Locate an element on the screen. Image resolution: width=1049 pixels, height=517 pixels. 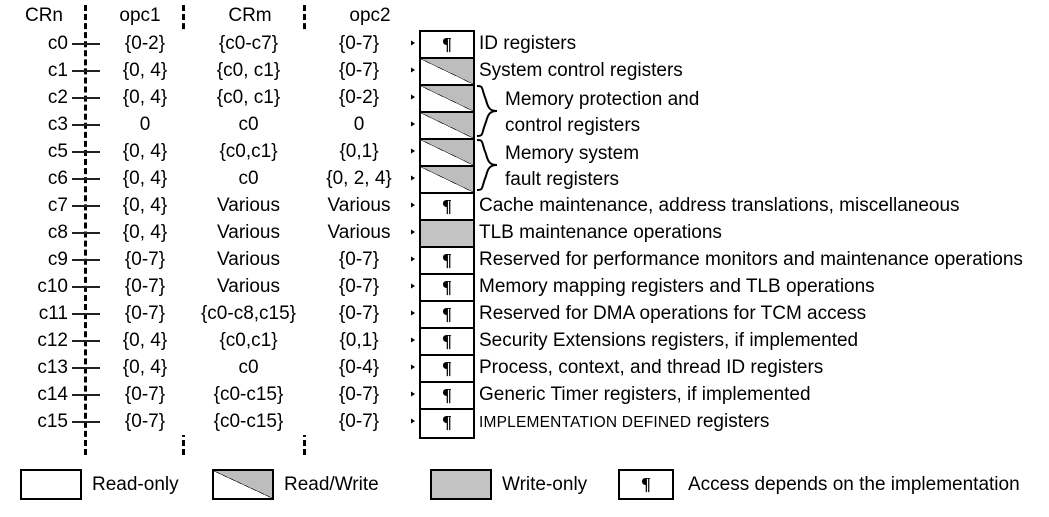
crn-label: c13 is located at coordinates (52, 367).